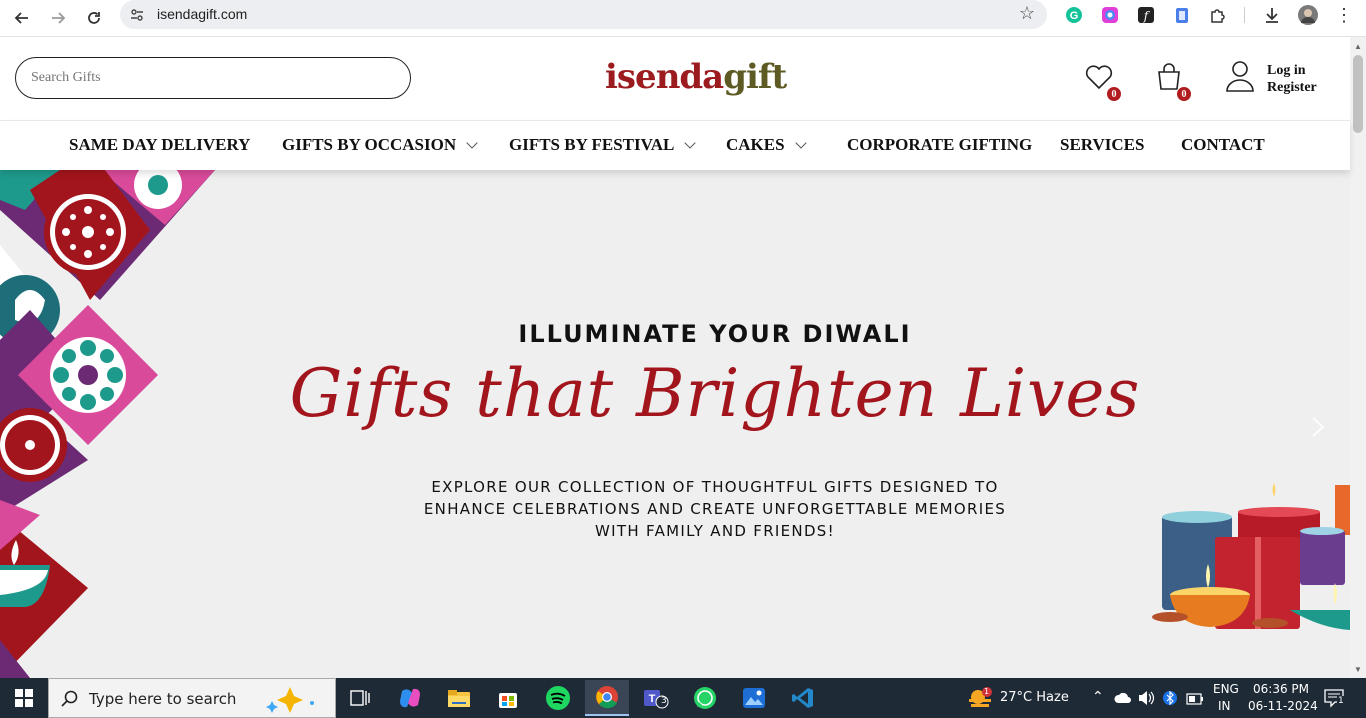  What do you see at coordinates (1098, 697) in the screenshot?
I see `show-hidden-icons-chevron-icon: ⌃` at bounding box center [1098, 697].